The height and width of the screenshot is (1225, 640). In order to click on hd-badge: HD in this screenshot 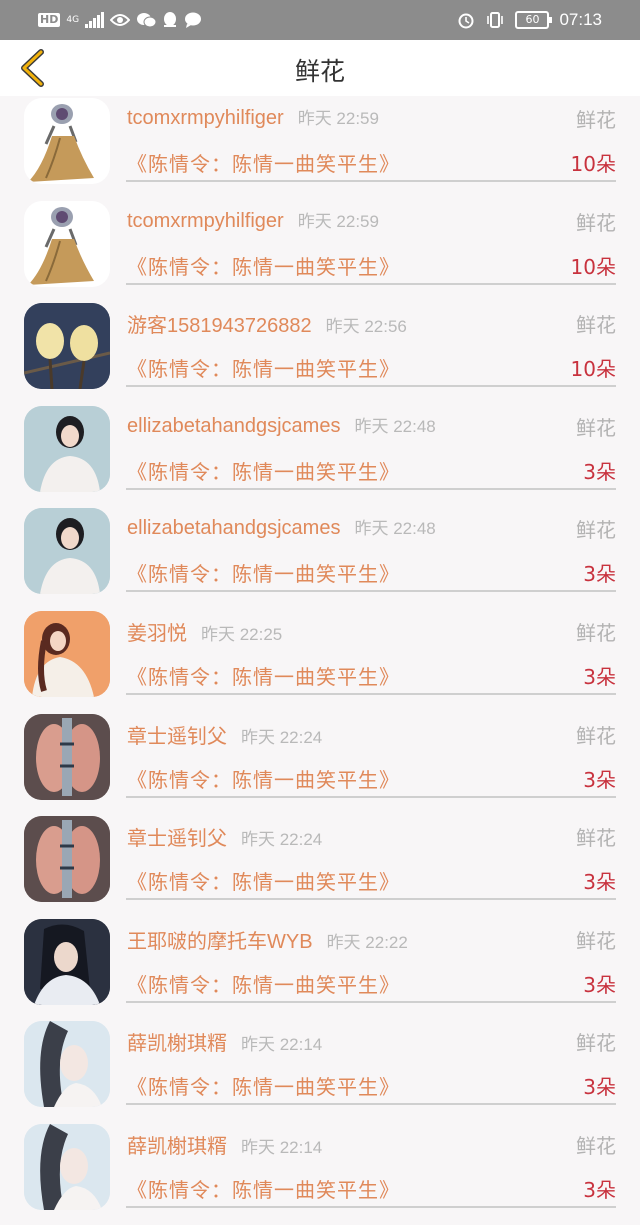, I will do `click(49, 20)`.